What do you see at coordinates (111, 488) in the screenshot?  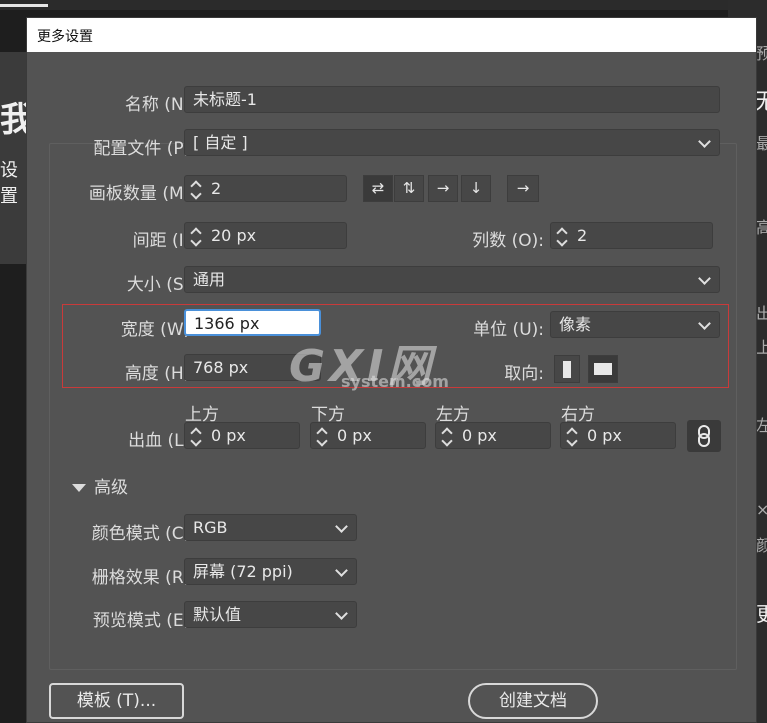 I see `advanced-label: 高级` at bounding box center [111, 488].